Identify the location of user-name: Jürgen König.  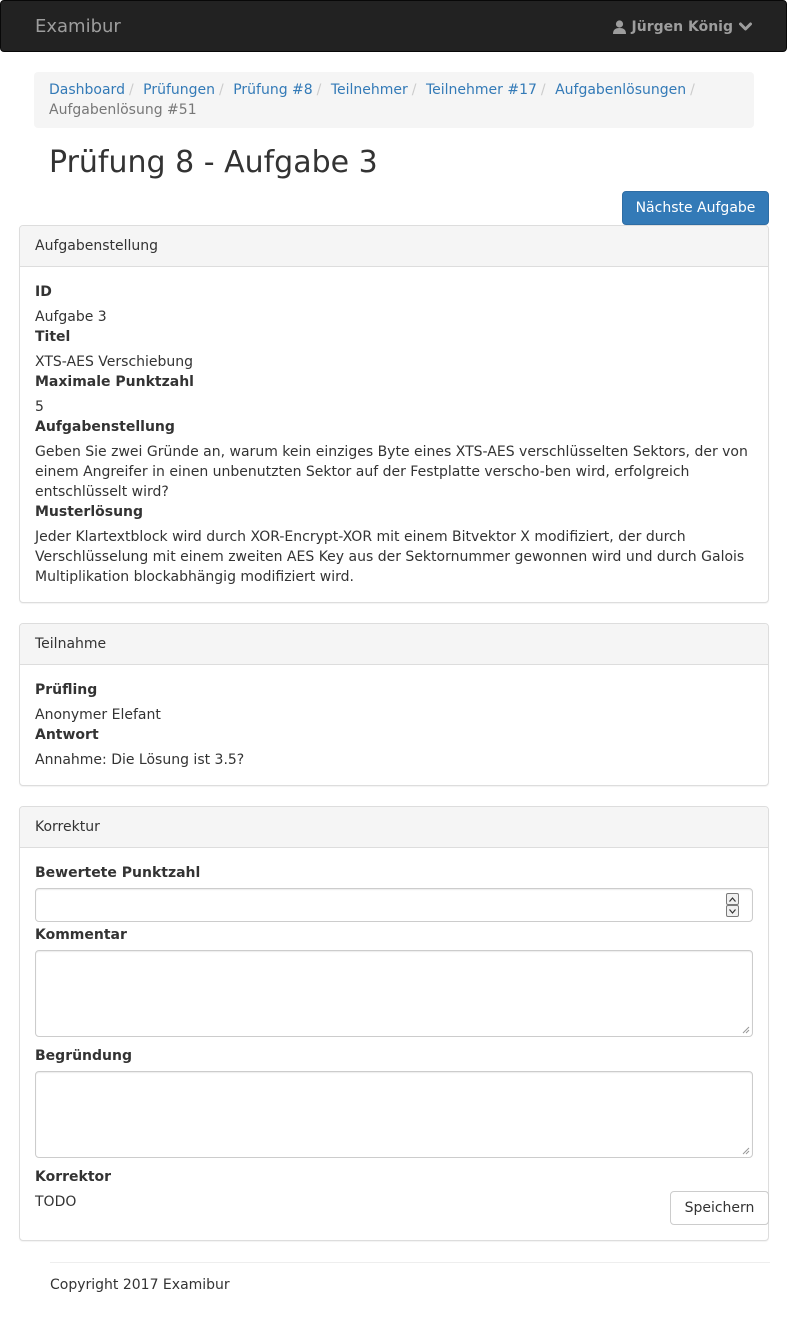
(682, 27).